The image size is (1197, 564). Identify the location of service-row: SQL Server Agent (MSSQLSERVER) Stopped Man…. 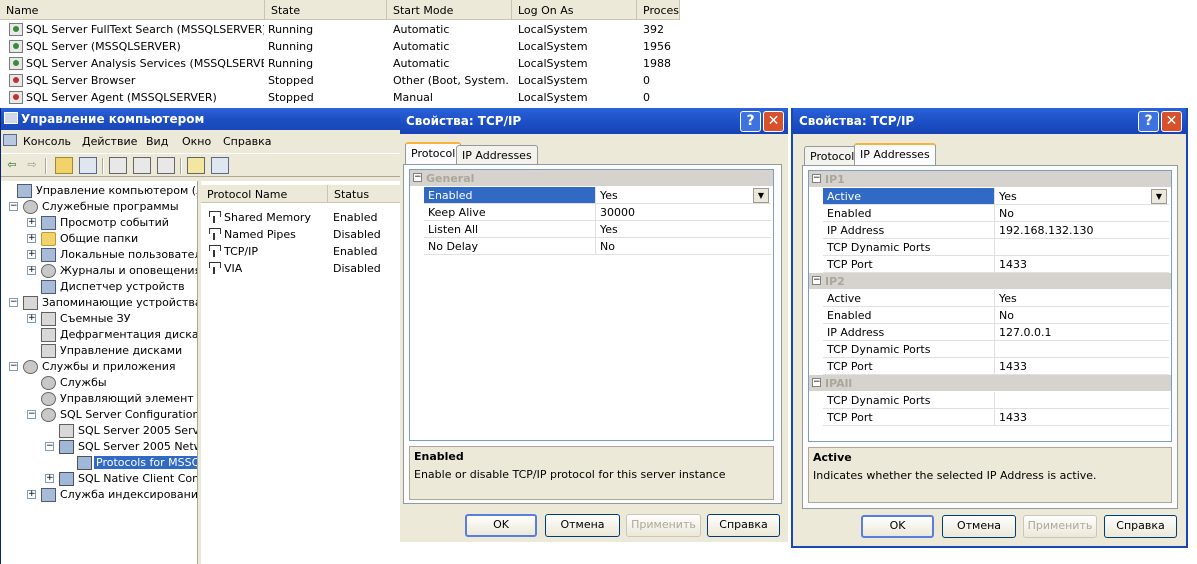
(340, 97).